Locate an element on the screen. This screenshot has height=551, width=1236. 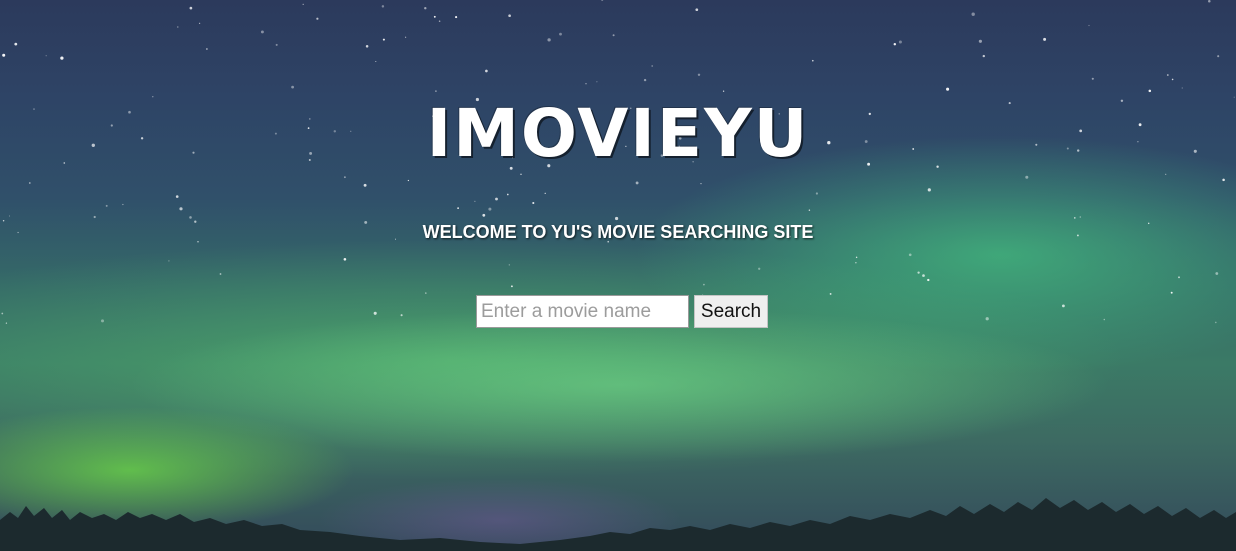
search-form: Search is located at coordinates (622, 311).